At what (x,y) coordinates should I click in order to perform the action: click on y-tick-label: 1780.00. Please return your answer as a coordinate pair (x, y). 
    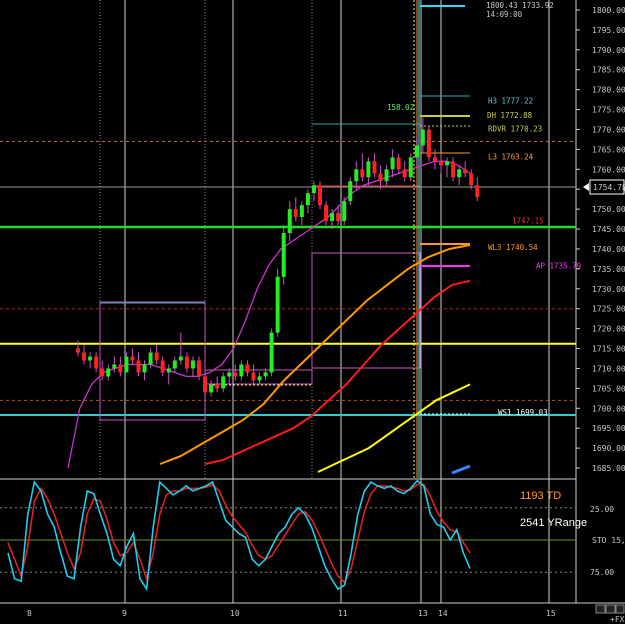
    Looking at the image, I should click on (608, 90).